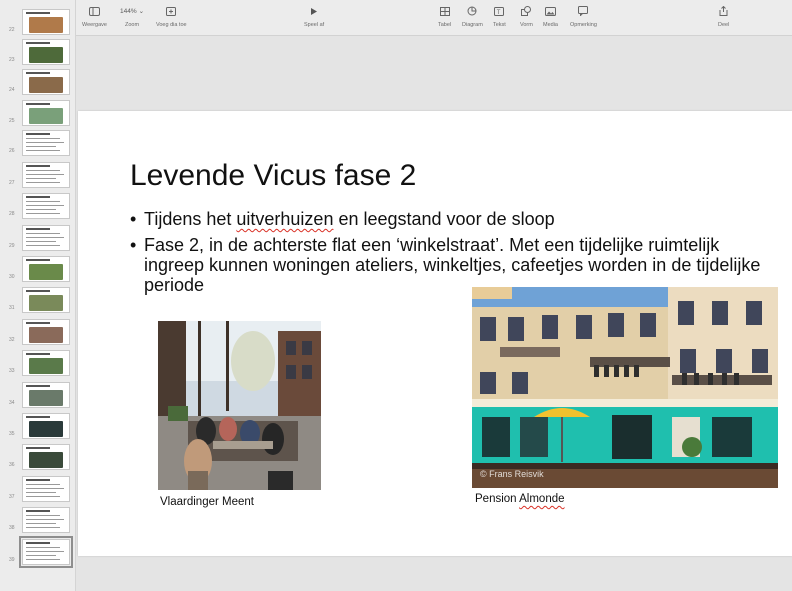 Image resolution: width=792 pixels, height=591 pixels. Describe the element at coordinates (12, 214) in the screenshot. I see `slide-number: 28` at that location.